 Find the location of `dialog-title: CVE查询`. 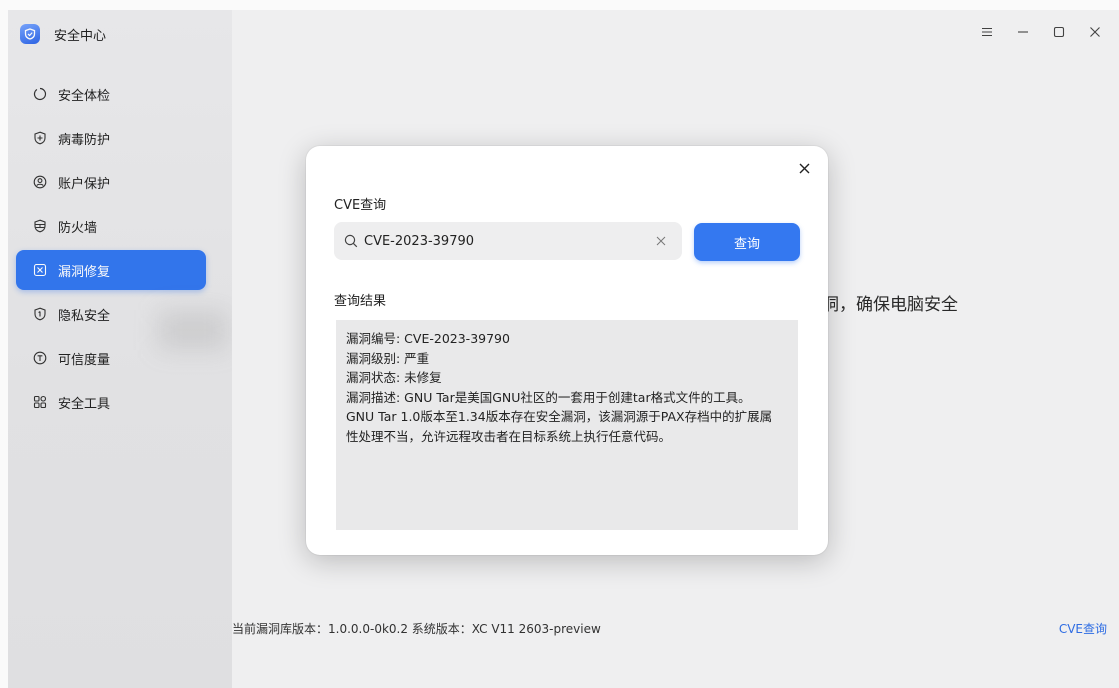

dialog-title: CVE查询 is located at coordinates (360, 205).